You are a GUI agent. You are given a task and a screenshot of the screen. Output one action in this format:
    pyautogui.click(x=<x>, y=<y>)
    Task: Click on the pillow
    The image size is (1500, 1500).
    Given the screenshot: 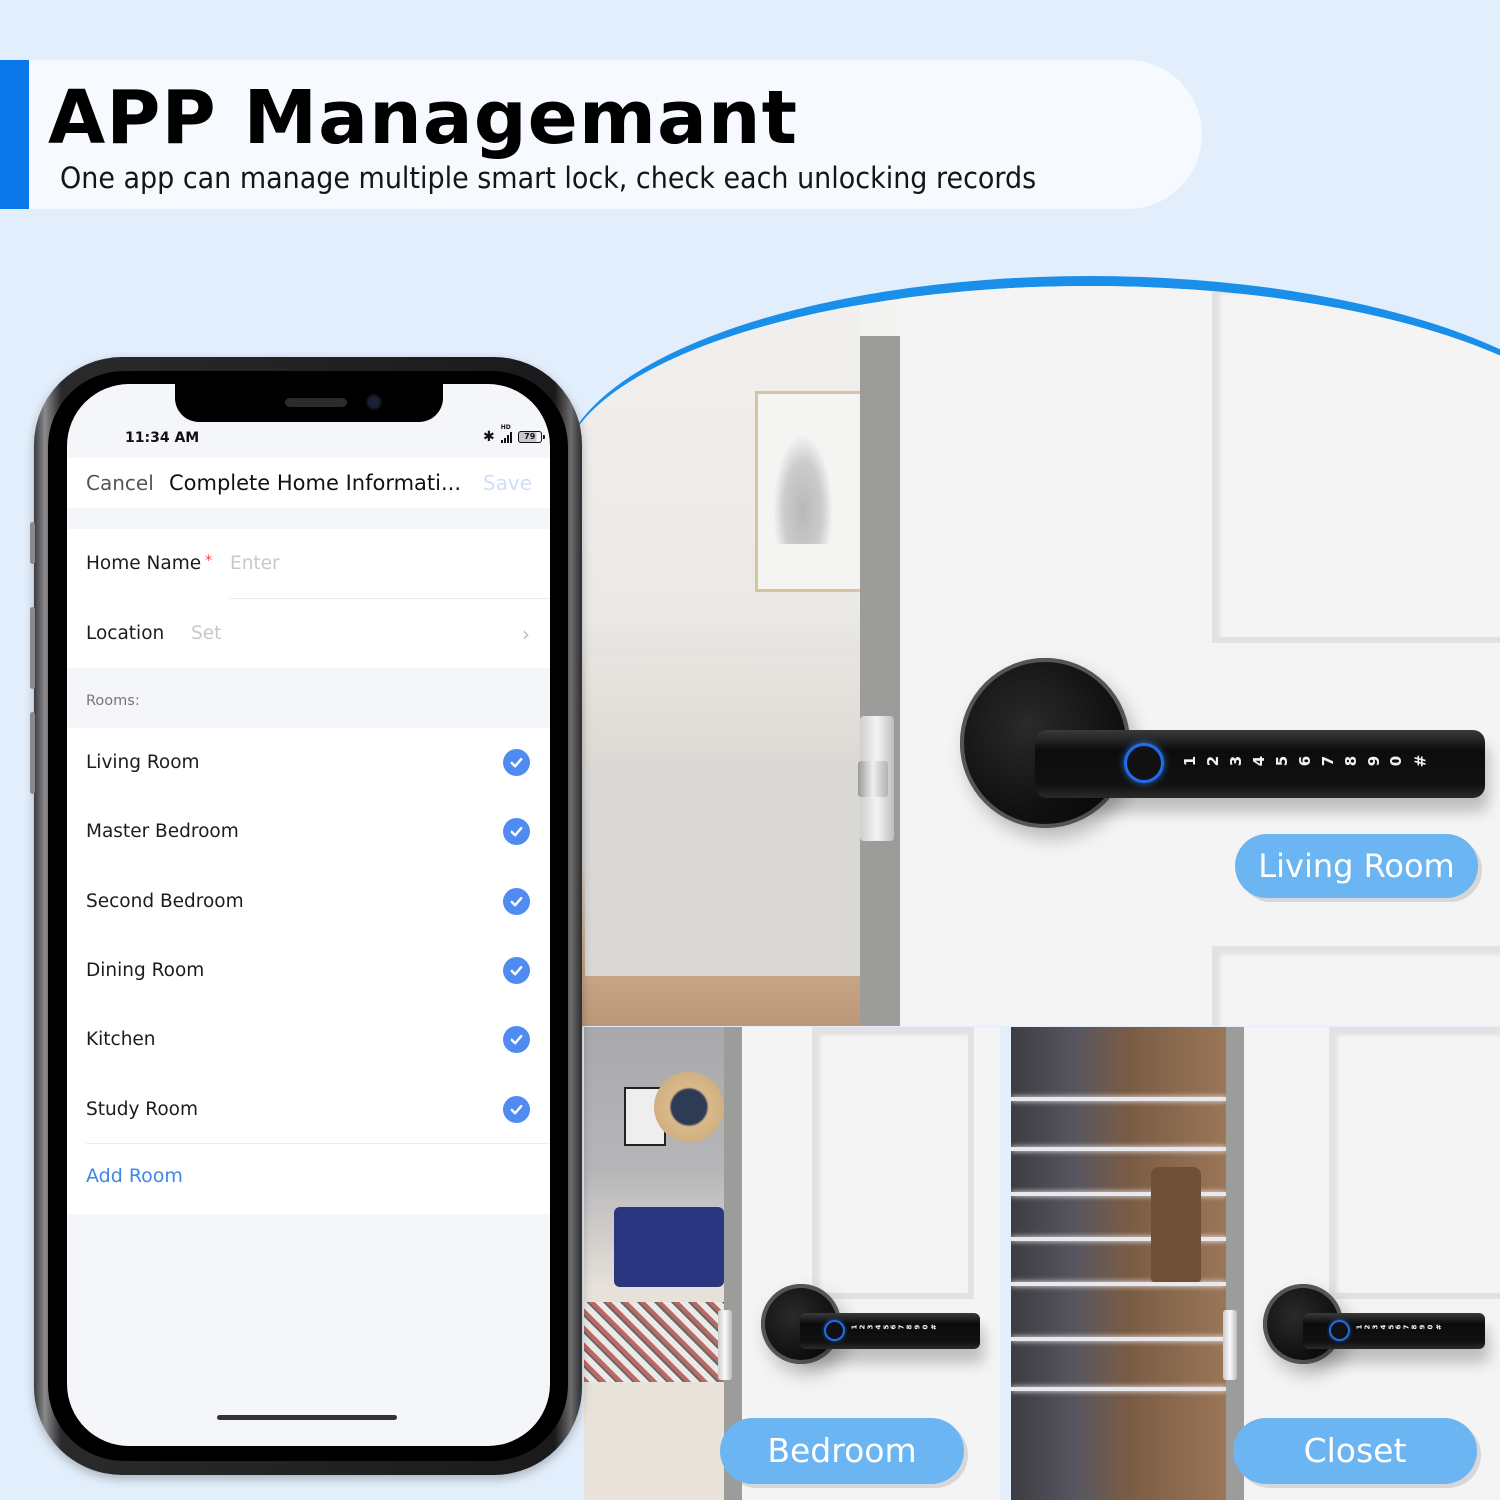 What is the action you would take?
    pyautogui.click(x=669, y=1247)
    